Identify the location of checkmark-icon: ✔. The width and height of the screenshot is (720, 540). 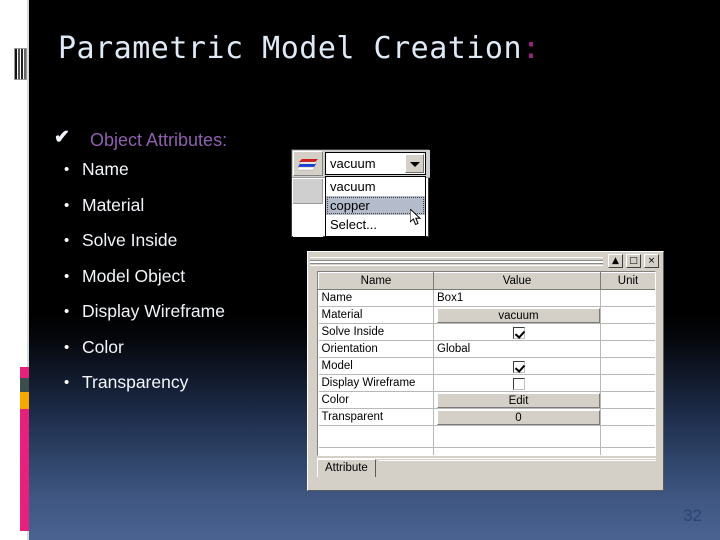
(62, 137).